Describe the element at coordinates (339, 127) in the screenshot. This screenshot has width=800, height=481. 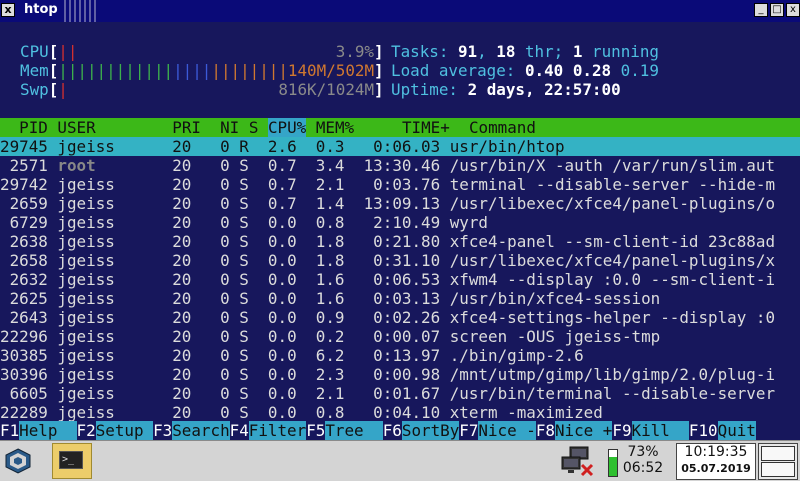
I see `col-mem: MEM%` at that location.